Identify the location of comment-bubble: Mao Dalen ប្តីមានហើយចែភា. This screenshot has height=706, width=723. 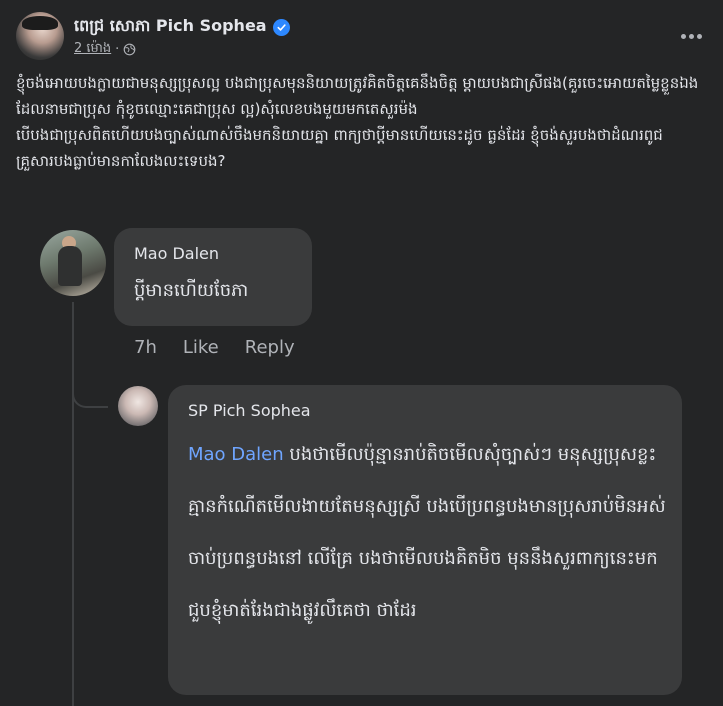
(213, 277).